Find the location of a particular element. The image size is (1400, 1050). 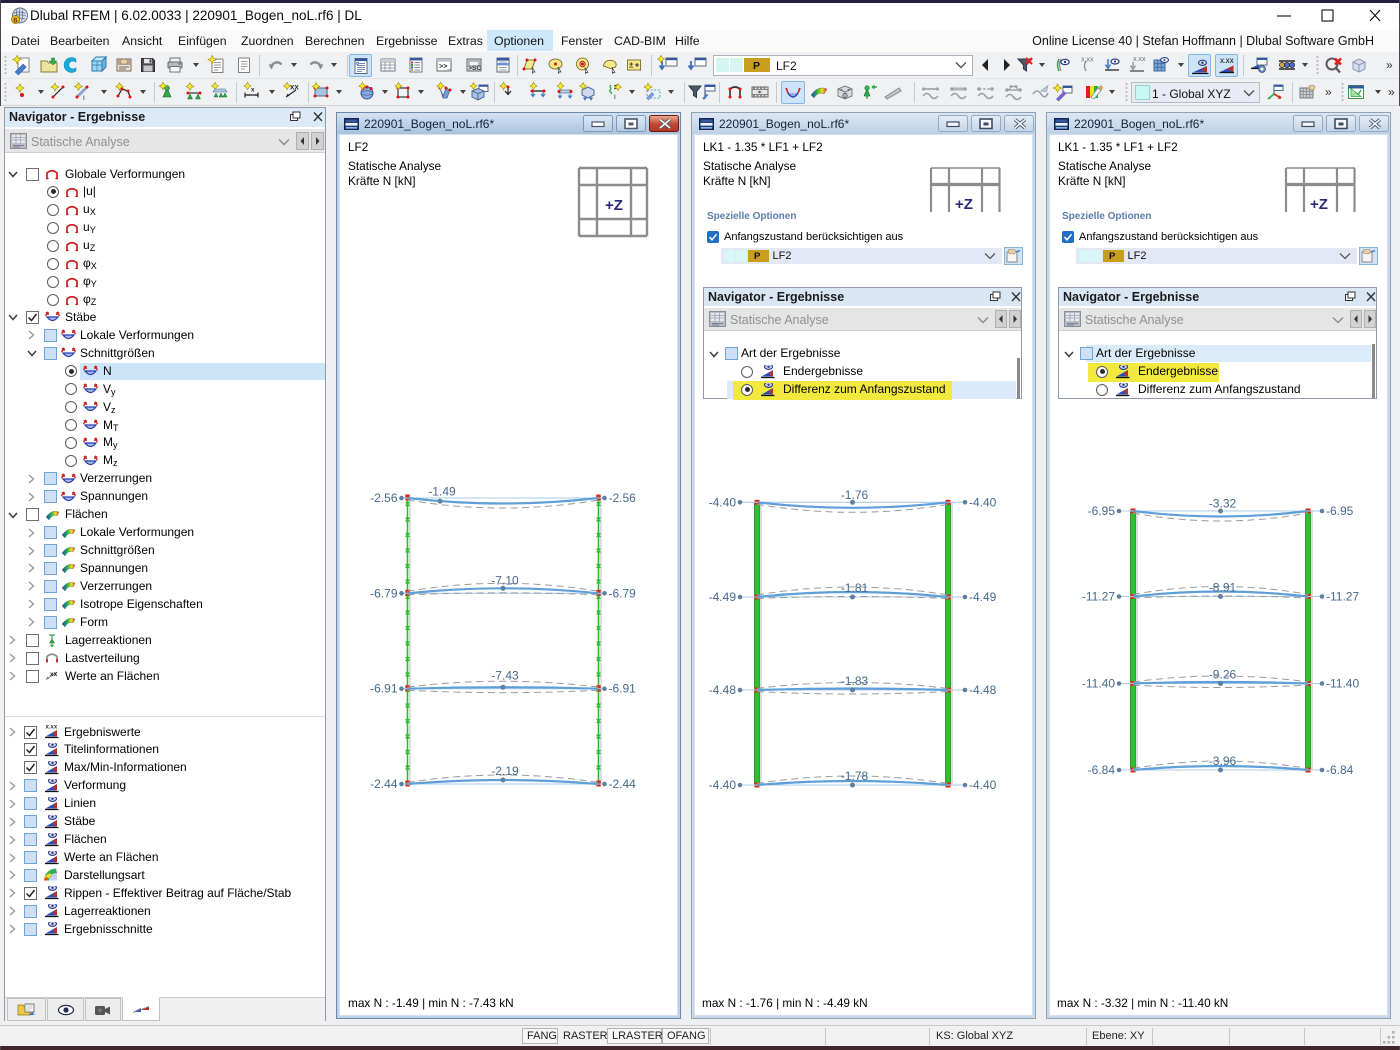

svg-text: -1.78 is located at coordinates (855, 776).